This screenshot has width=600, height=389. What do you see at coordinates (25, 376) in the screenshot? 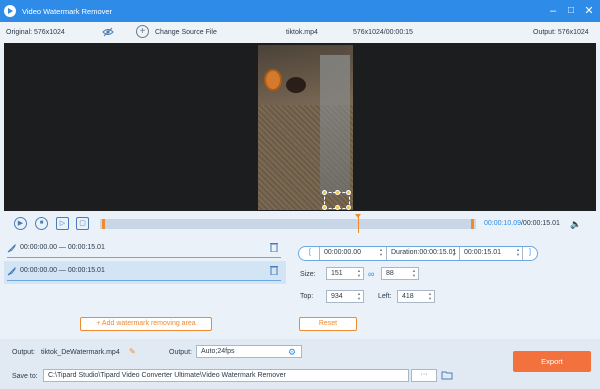
I see `save-to-label: Save to:` at bounding box center [25, 376].